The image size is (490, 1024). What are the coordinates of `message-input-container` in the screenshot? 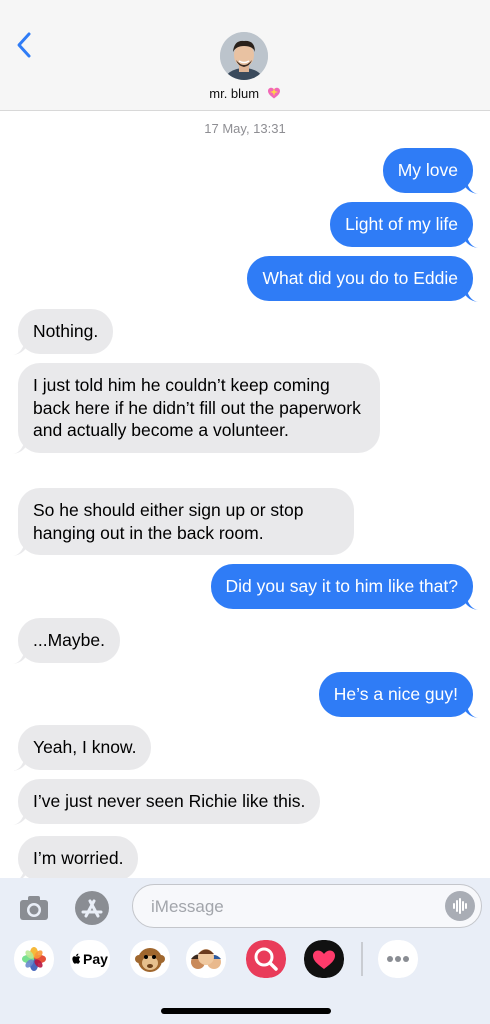 It's located at (307, 906).